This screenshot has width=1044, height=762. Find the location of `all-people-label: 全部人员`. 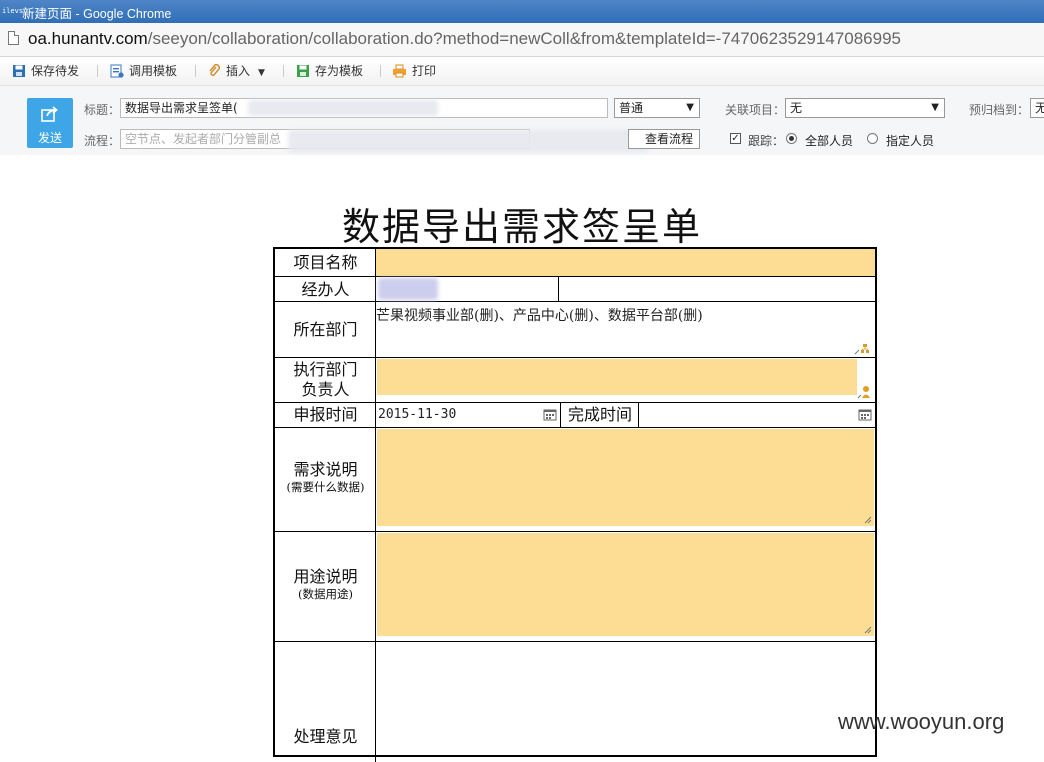

all-people-label: 全部人员 is located at coordinates (829, 141).